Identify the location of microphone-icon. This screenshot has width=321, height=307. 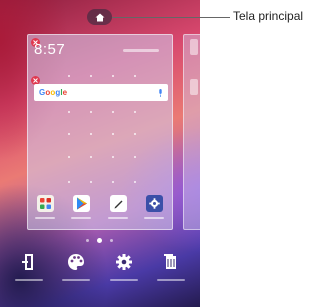
(160, 92).